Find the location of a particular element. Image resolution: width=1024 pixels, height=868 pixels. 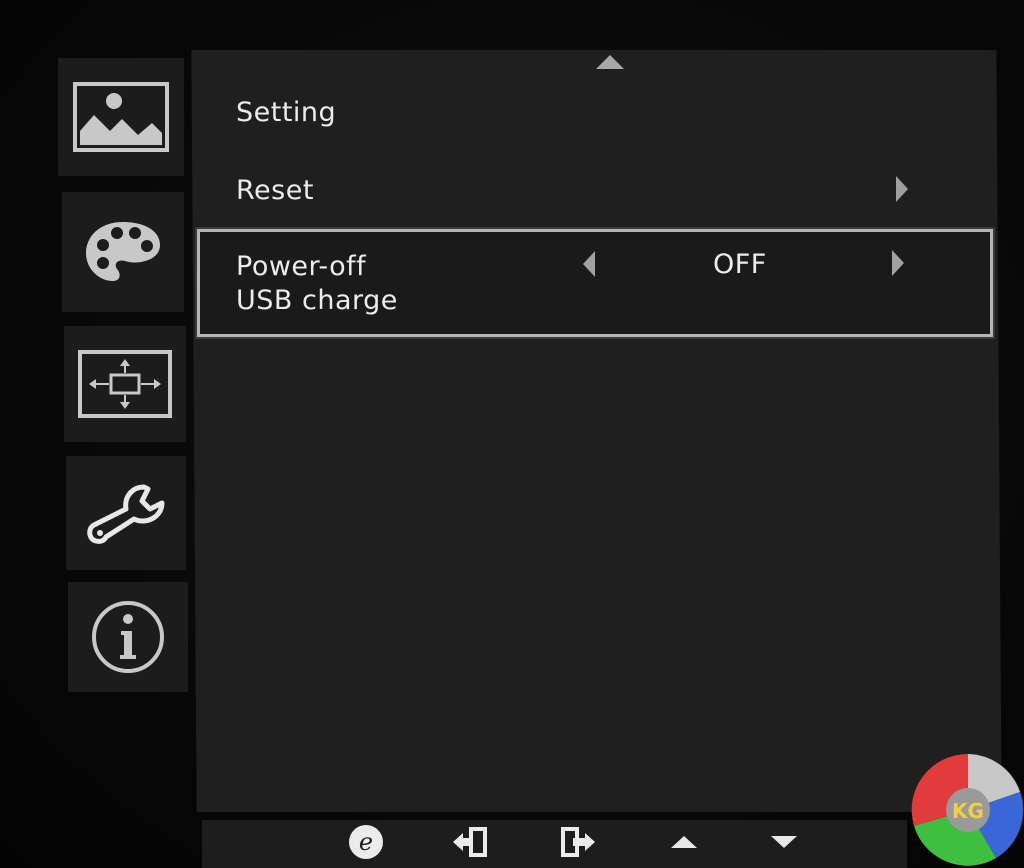

display-position-icon is located at coordinates (125, 384).